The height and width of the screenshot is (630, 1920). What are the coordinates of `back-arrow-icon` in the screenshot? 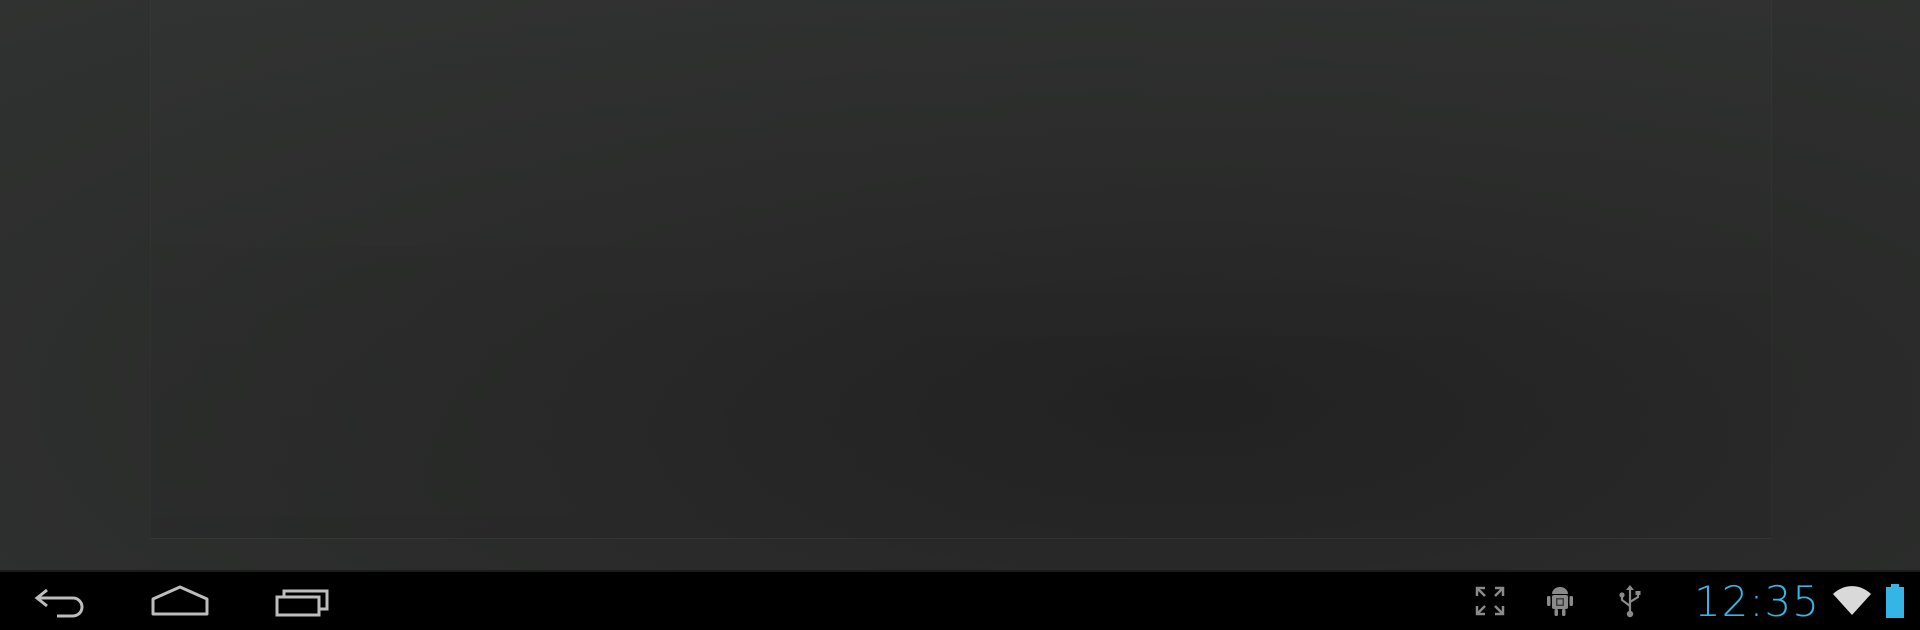 It's located at (59, 603).